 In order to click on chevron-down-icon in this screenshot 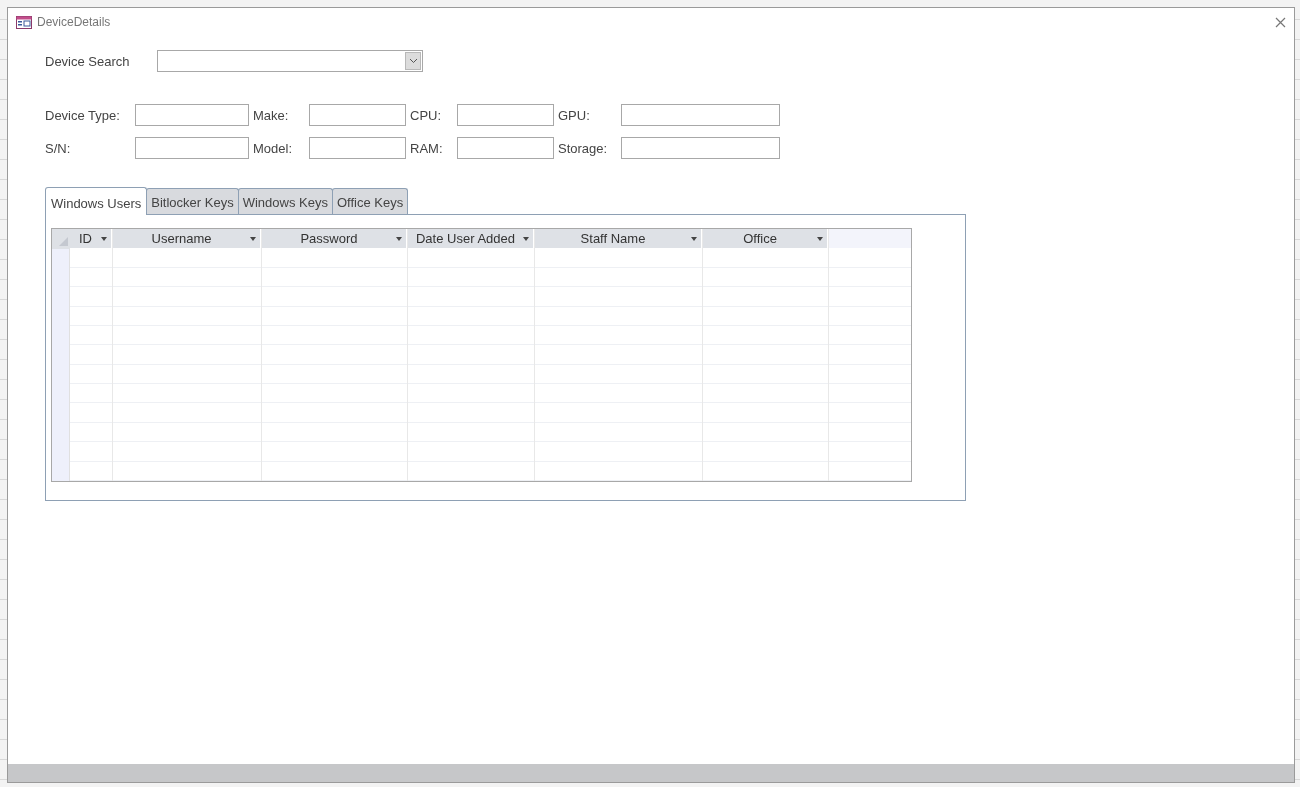, I will do `click(413, 61)`.